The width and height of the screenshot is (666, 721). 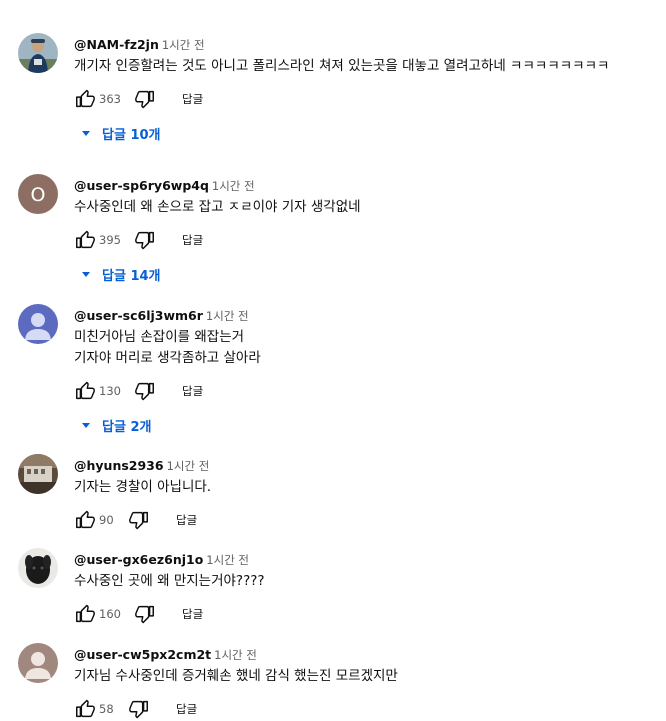 What do you see at coordinates (138, 559) in the screenshot?
I see `comment-author: @user-gx6ez6nj1o` at bounding box center [138, 559].